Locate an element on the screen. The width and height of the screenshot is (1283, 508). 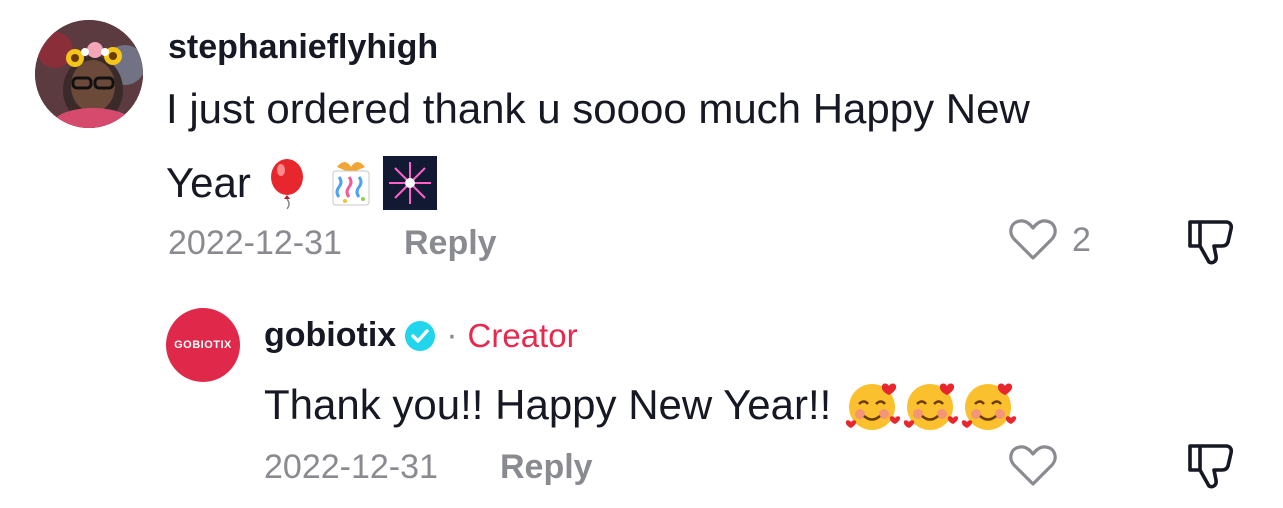
reply-header: gobiotix · Creator is located at coordinates (421, 335).